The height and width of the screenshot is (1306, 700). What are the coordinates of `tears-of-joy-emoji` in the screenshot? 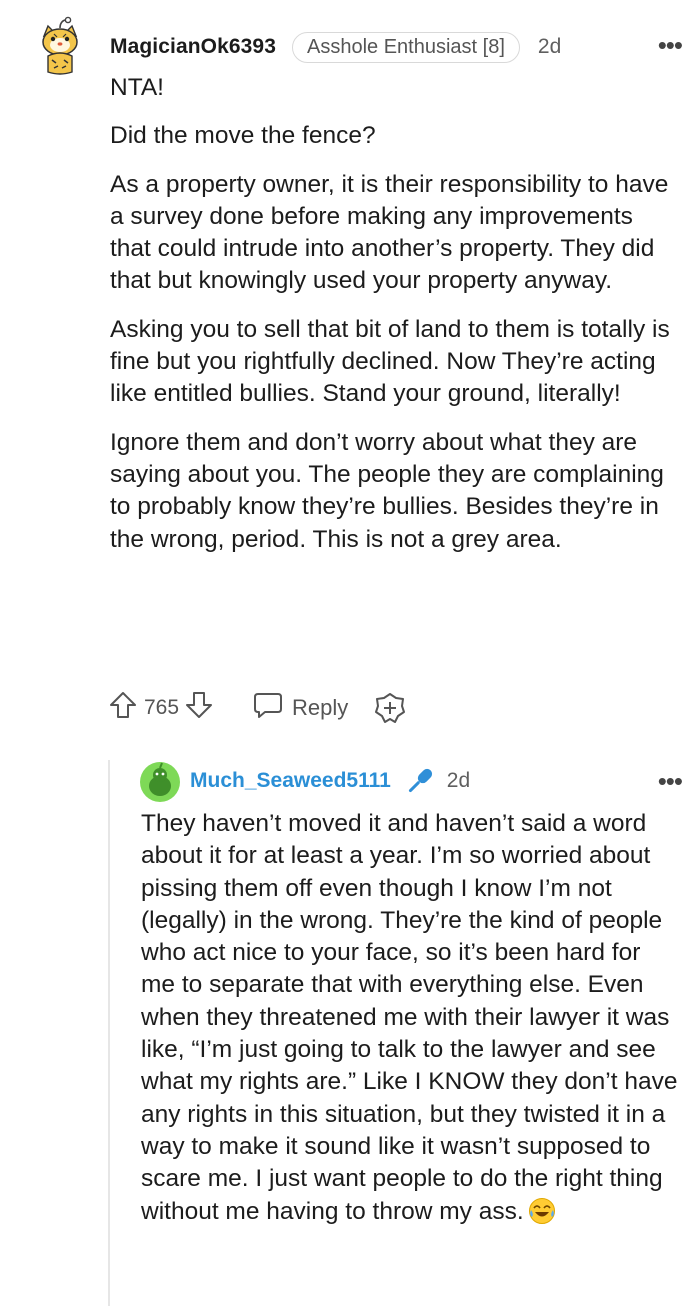 It's located at (542, 1215).